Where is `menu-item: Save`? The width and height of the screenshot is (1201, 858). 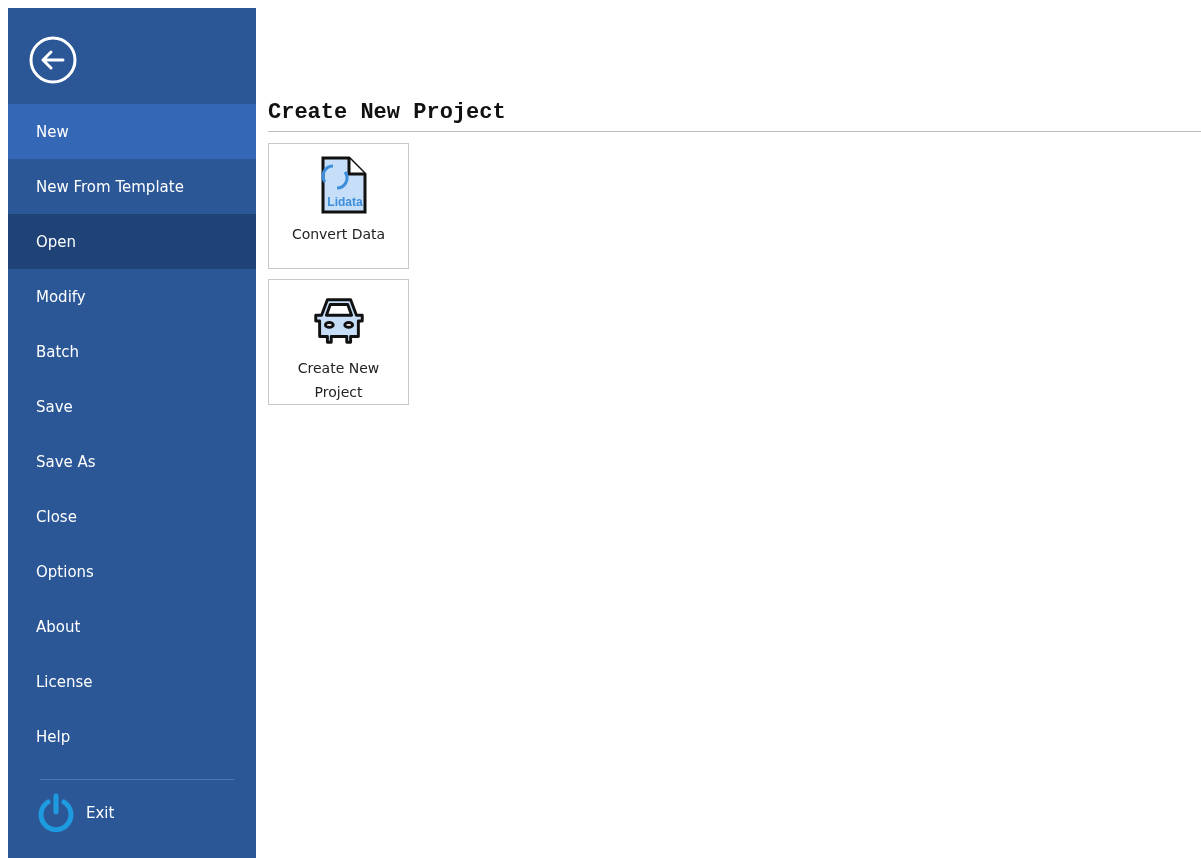
menu-item: Save is located at coordinates (132, 406).